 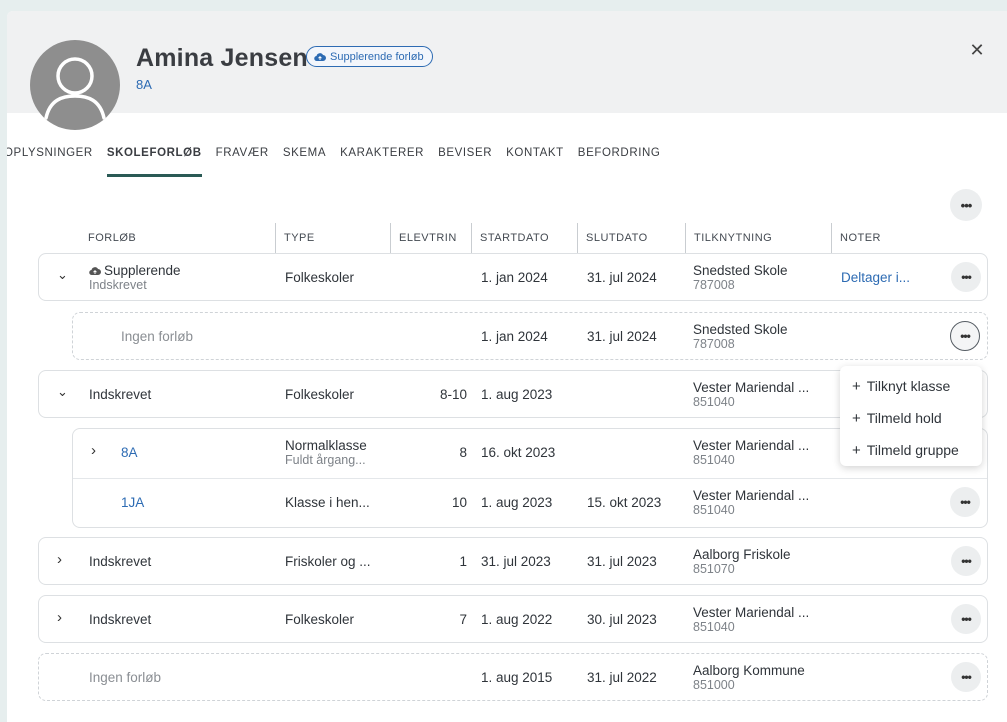 What do you see at coordinates (222, 58) in the screenshot?
I see `student-name: Amina Jensen` at bounding box center [222, 58].